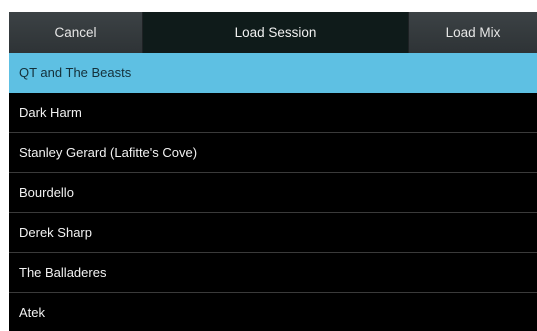  What do you see at coordinates (273, 113) in the screenshot?
I see `session-item: Dark Harm` at bounding box center [273, 113].